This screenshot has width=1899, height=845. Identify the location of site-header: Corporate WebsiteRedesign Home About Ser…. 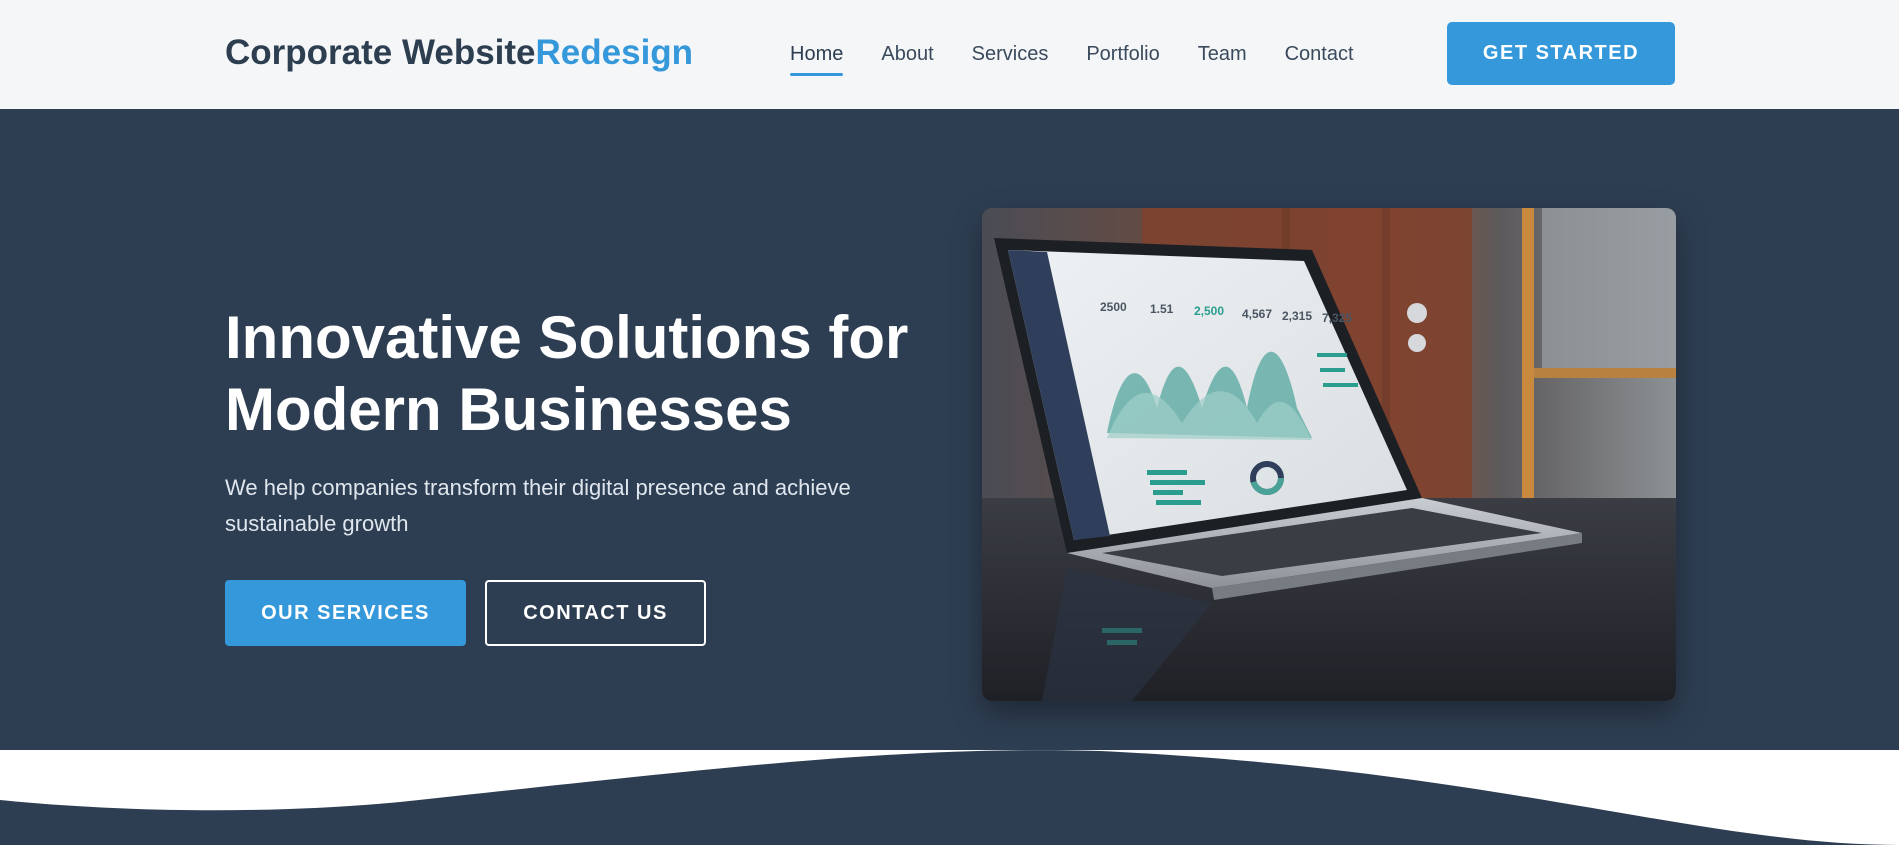
(949, 54).